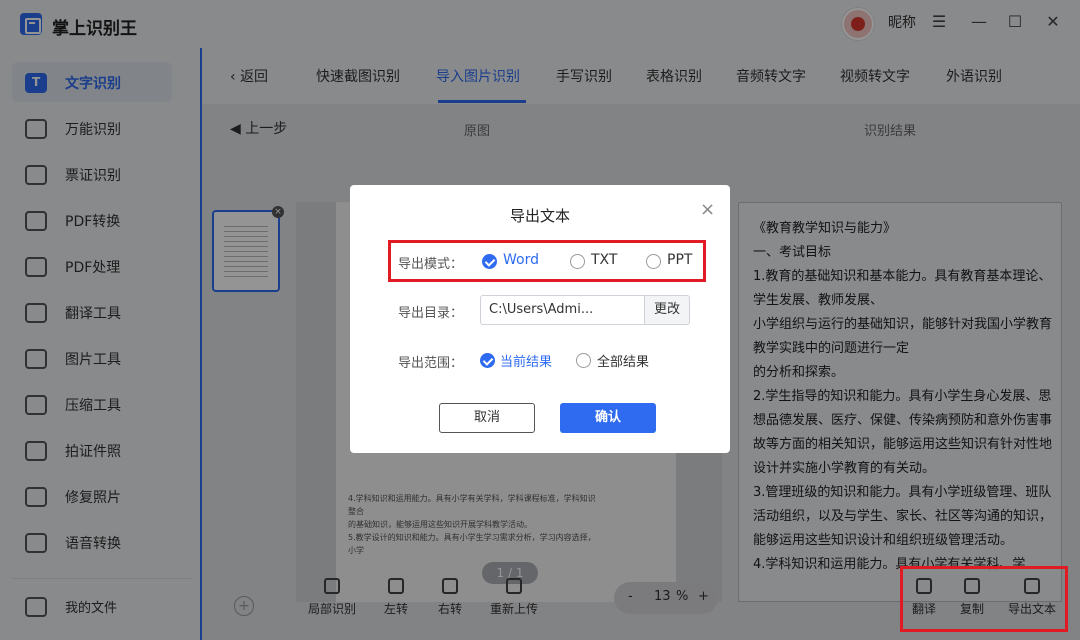  What do you see at coordinates (431, 363) in the screenshot?
I see `range-label: 导出范围：` at bounding box center [431, 363].